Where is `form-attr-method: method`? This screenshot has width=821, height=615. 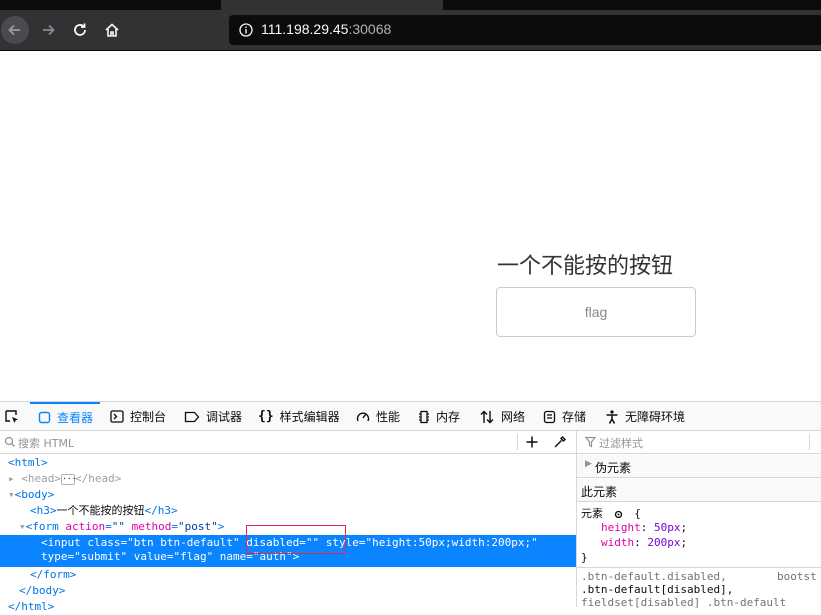 form-attr-method: method is located at coordinates (151, 526).